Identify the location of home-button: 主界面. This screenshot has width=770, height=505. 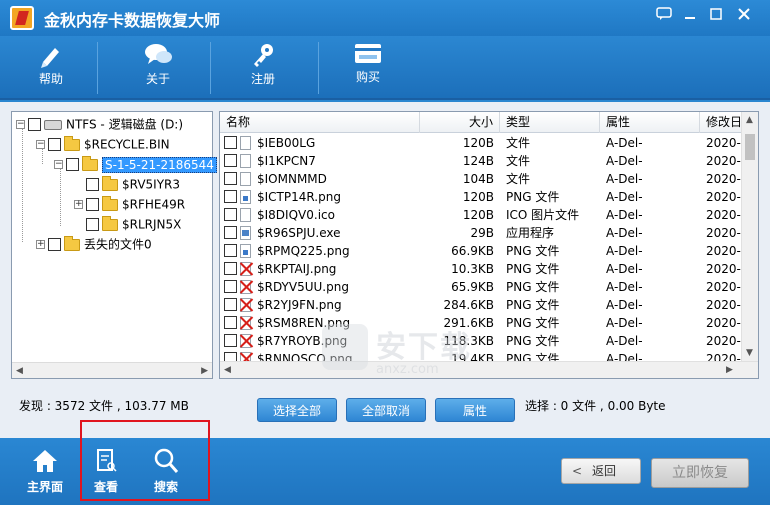
(45, 471).